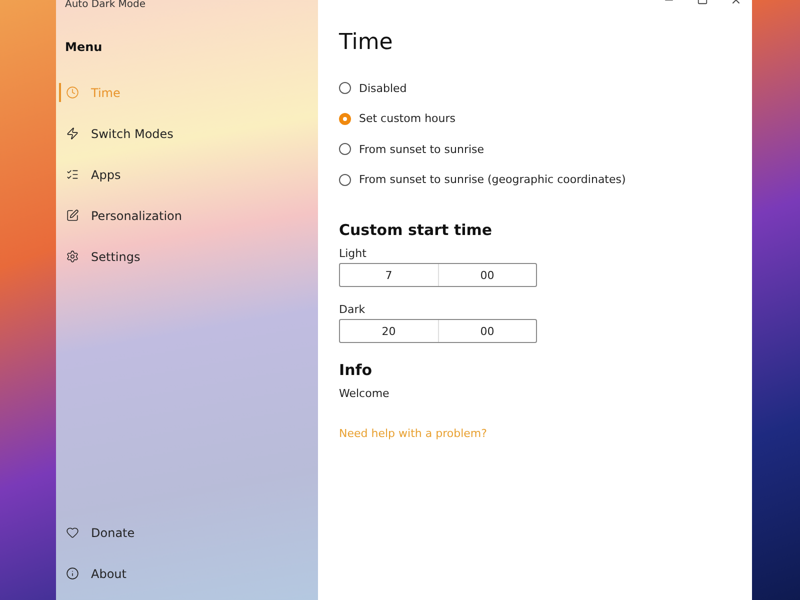  What do you see at coordinates (72, 174) in the screenshot?
I see `list-icon` at bounding box center [72, 174].